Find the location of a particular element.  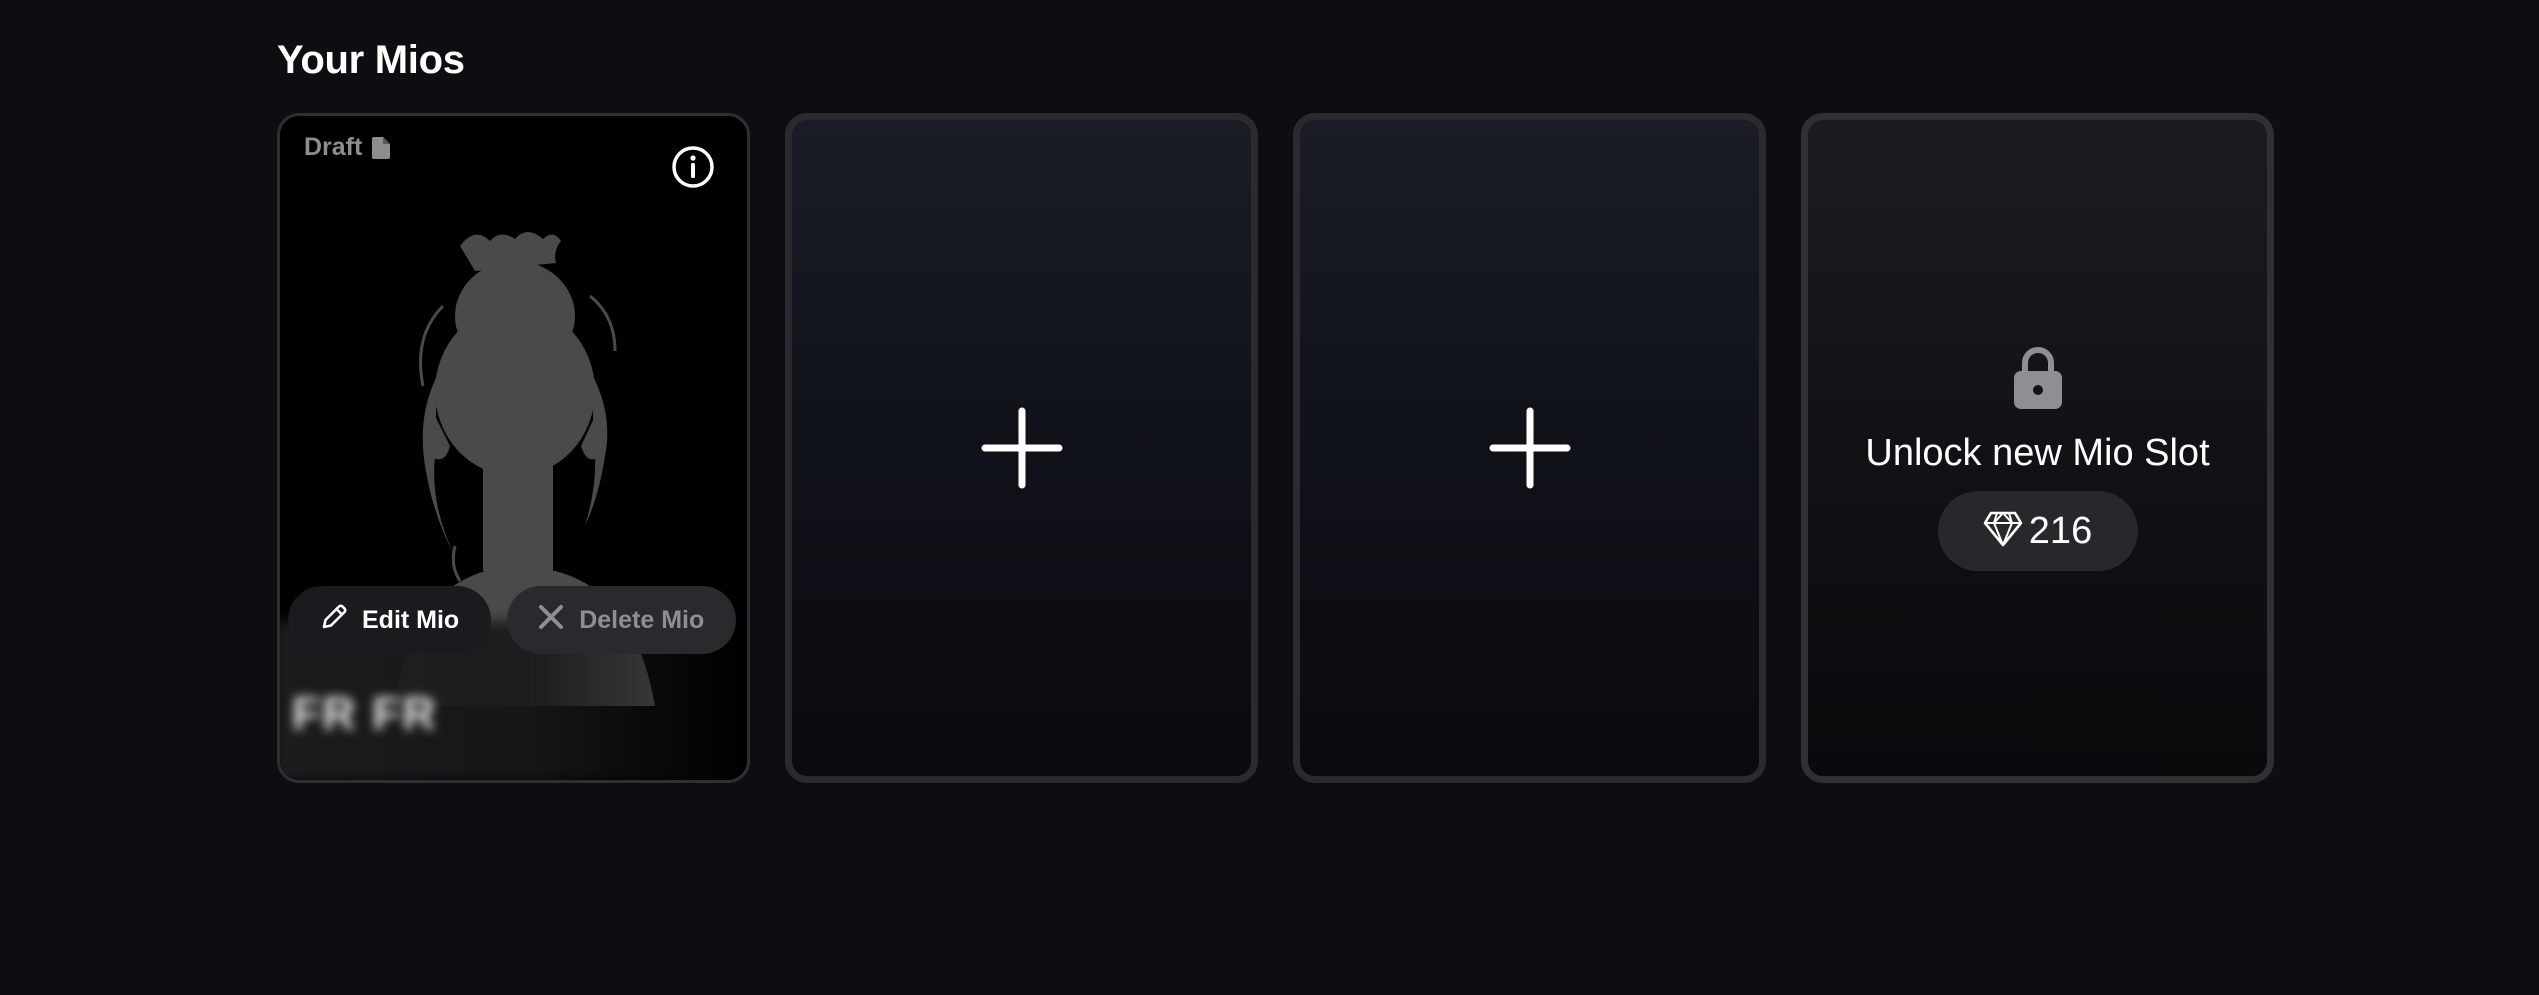

lock-icon is located at coordinates (2038, 379).